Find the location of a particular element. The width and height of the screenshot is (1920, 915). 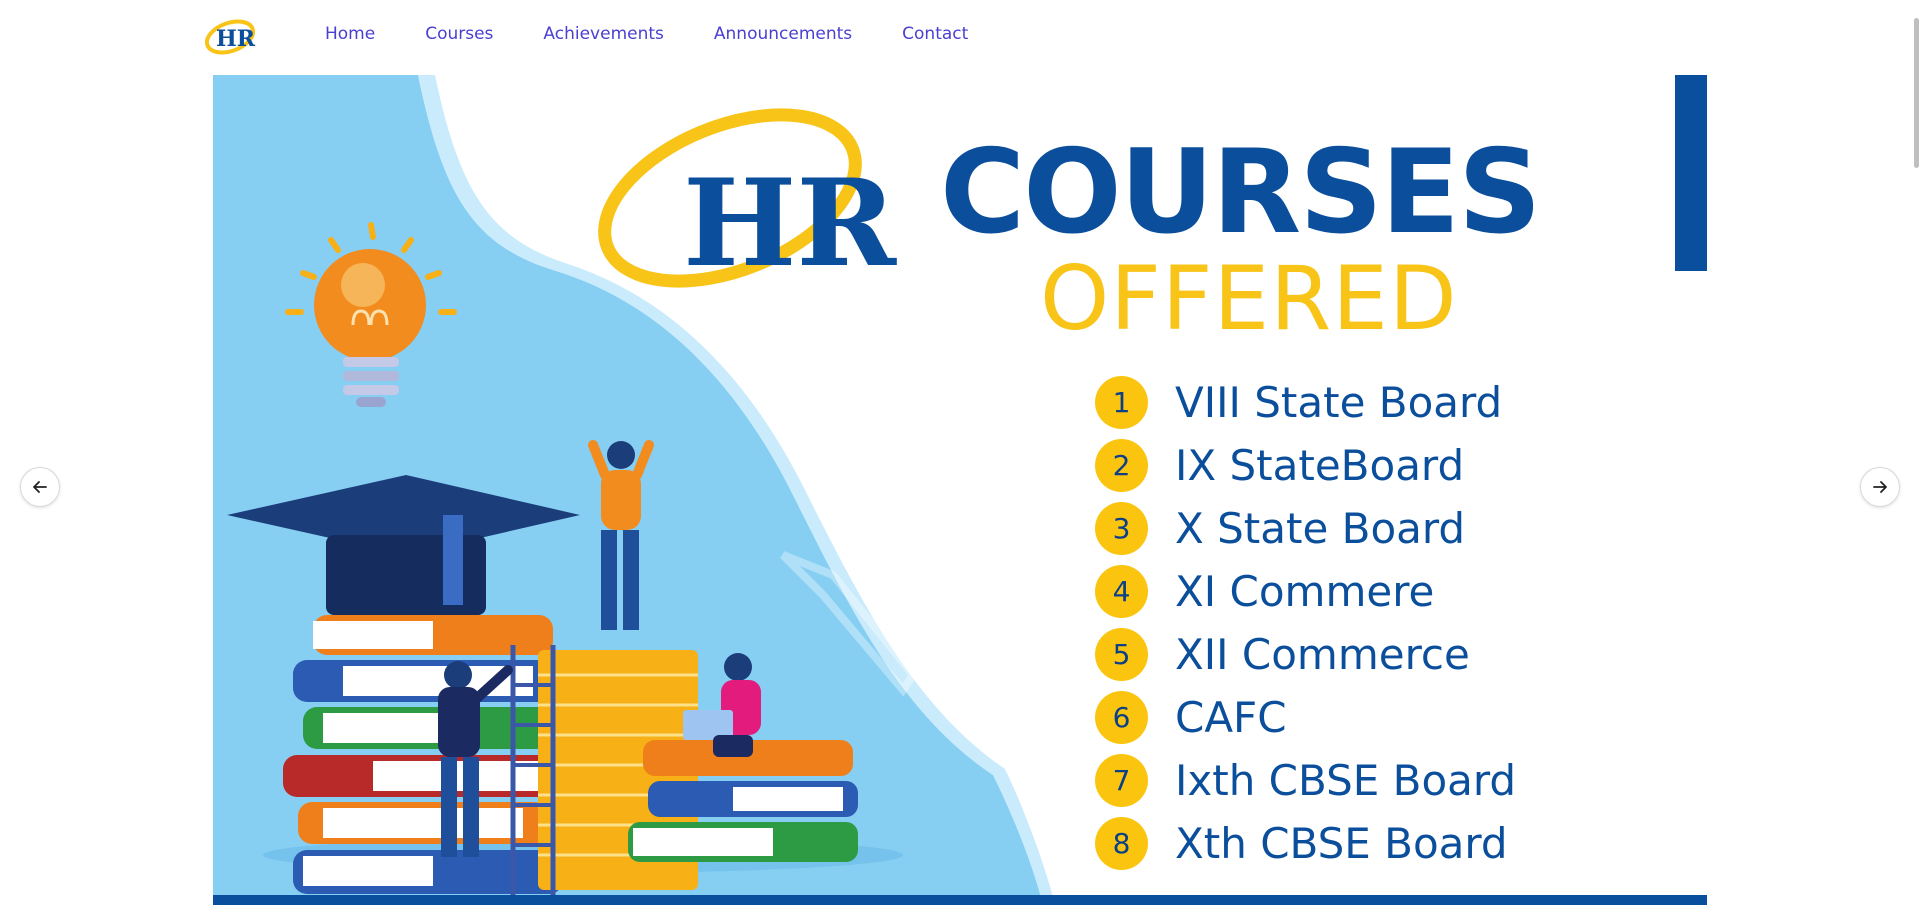

course-name: Xth CBSE Board is located at coordinates (1341, 843).